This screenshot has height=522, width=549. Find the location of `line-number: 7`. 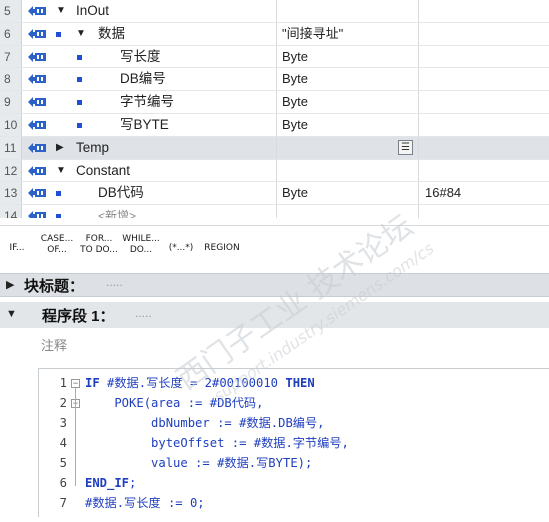

line-number: 7 is located at coordinates (63, 503).